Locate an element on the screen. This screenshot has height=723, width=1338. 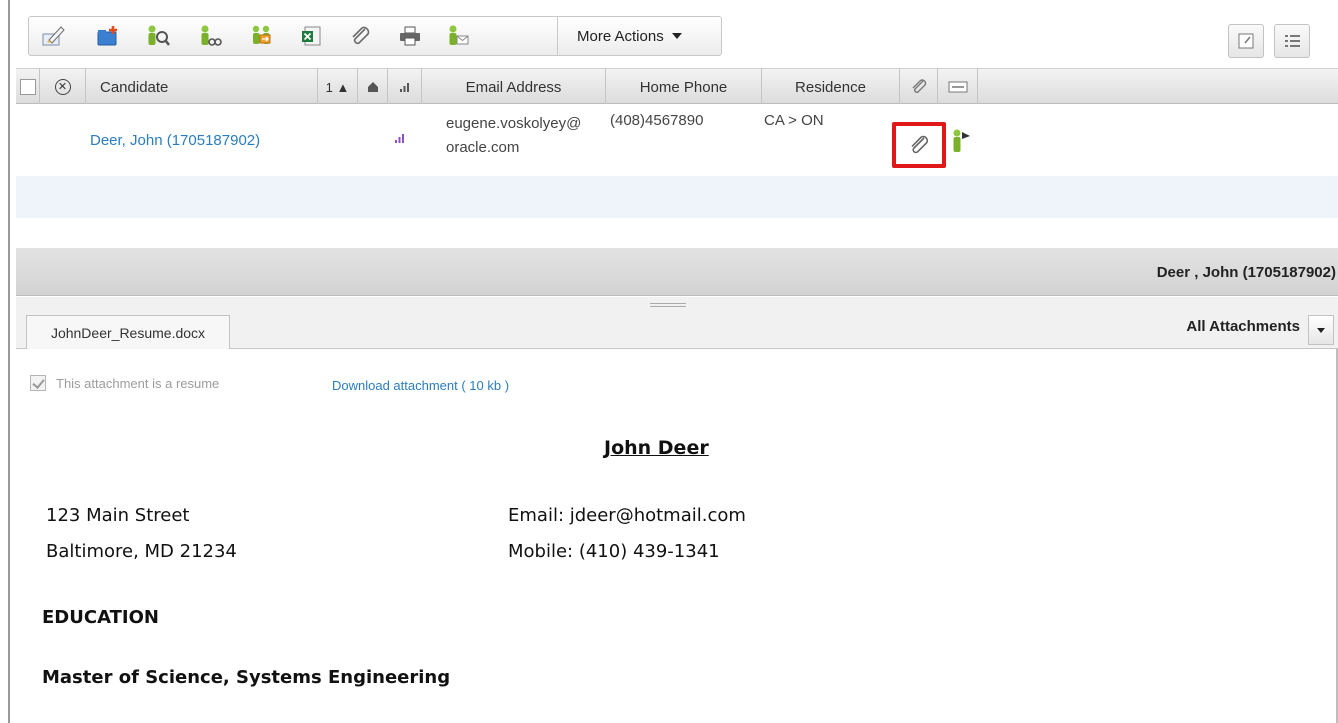
attach-icon is located at coordinates (360, 36).